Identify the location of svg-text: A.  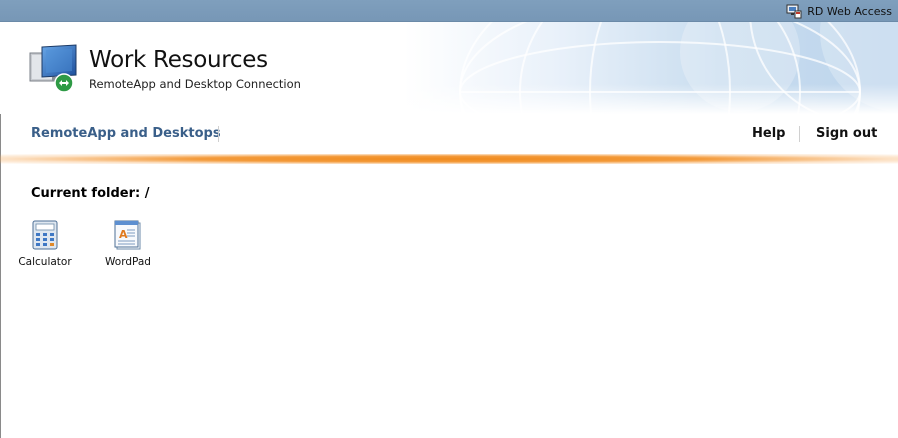
(123, 234).